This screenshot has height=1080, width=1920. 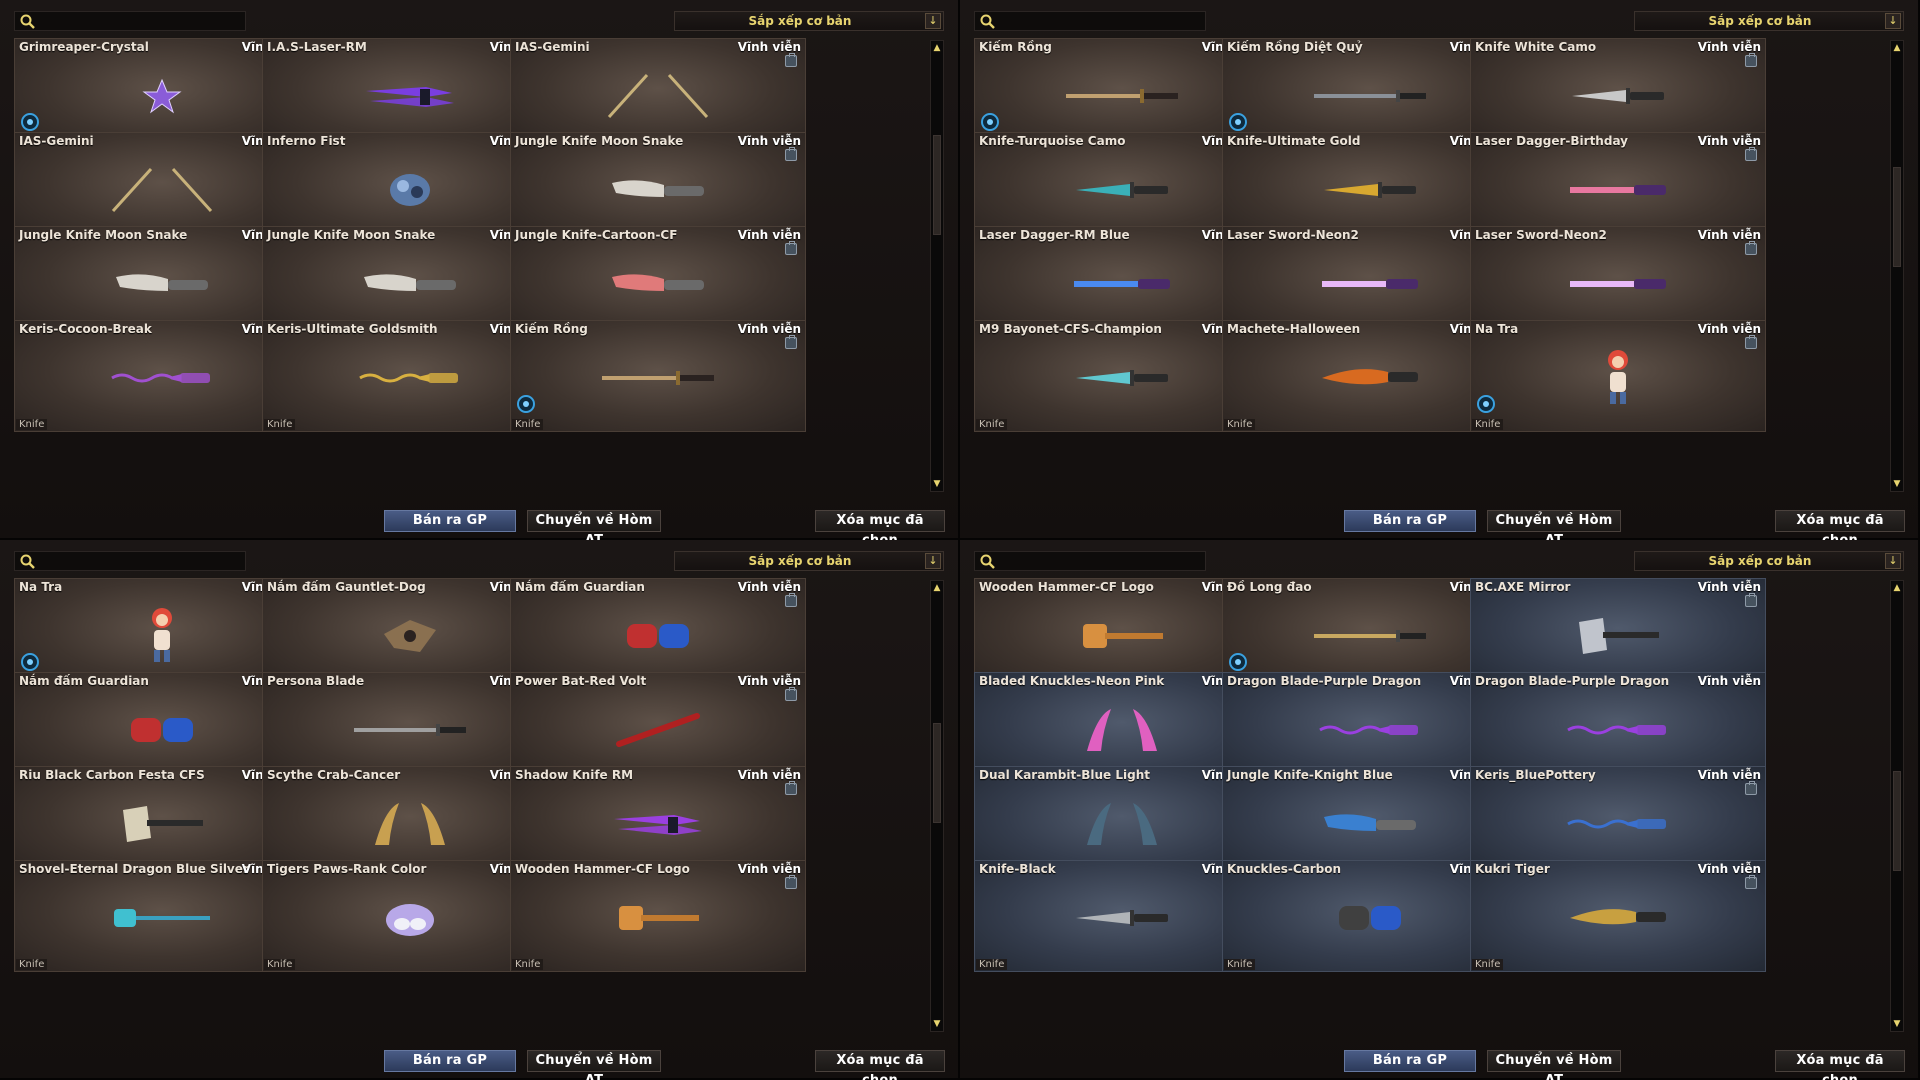 I want to click on keris-icon, so click(x=410, y=380).